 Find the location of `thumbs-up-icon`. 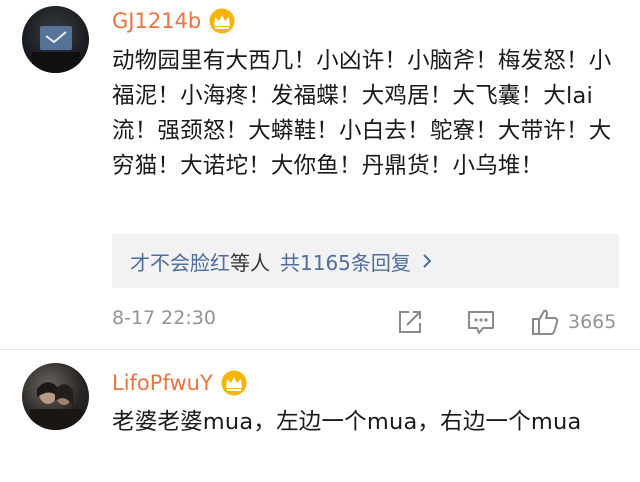

thumbs-up-icon is located at coordinates (545, 322).